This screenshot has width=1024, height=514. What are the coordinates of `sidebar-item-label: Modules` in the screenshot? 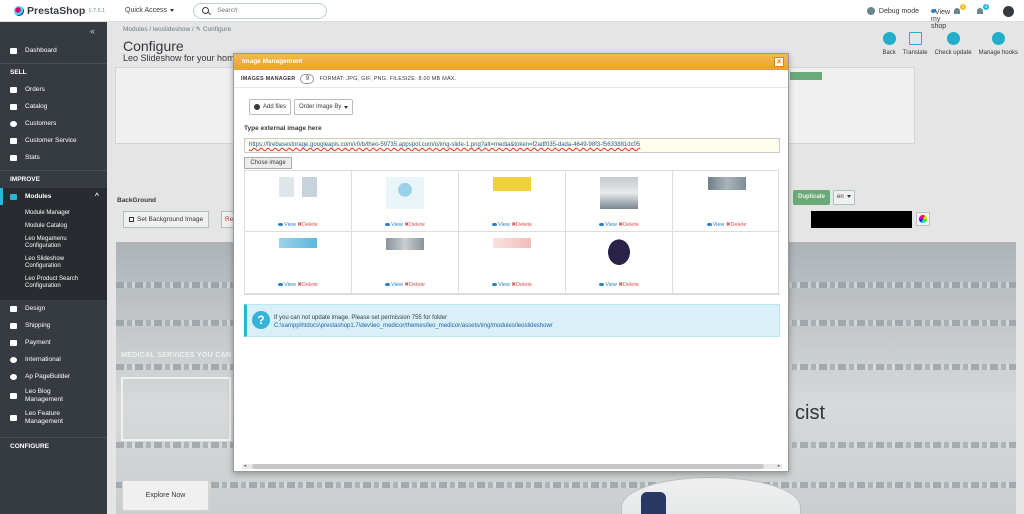 It's located at (38, 196).